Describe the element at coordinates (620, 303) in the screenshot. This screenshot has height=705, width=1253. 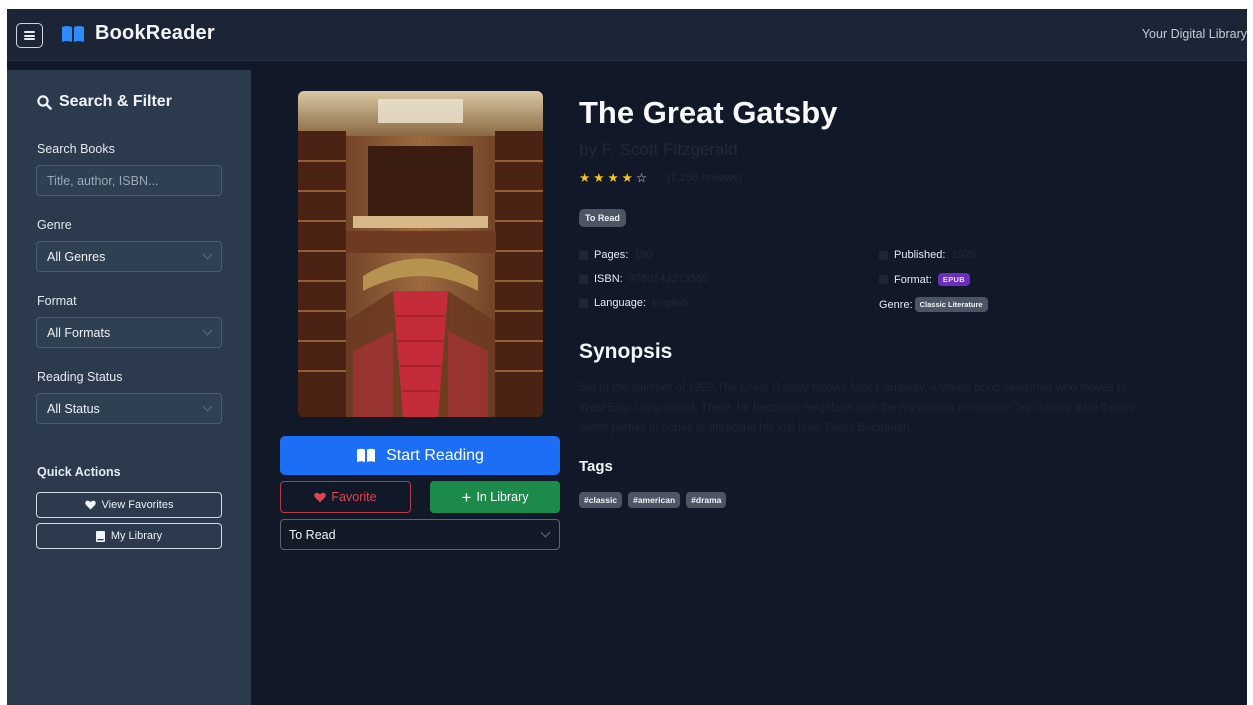
I see `language-label: Language:` at that location.